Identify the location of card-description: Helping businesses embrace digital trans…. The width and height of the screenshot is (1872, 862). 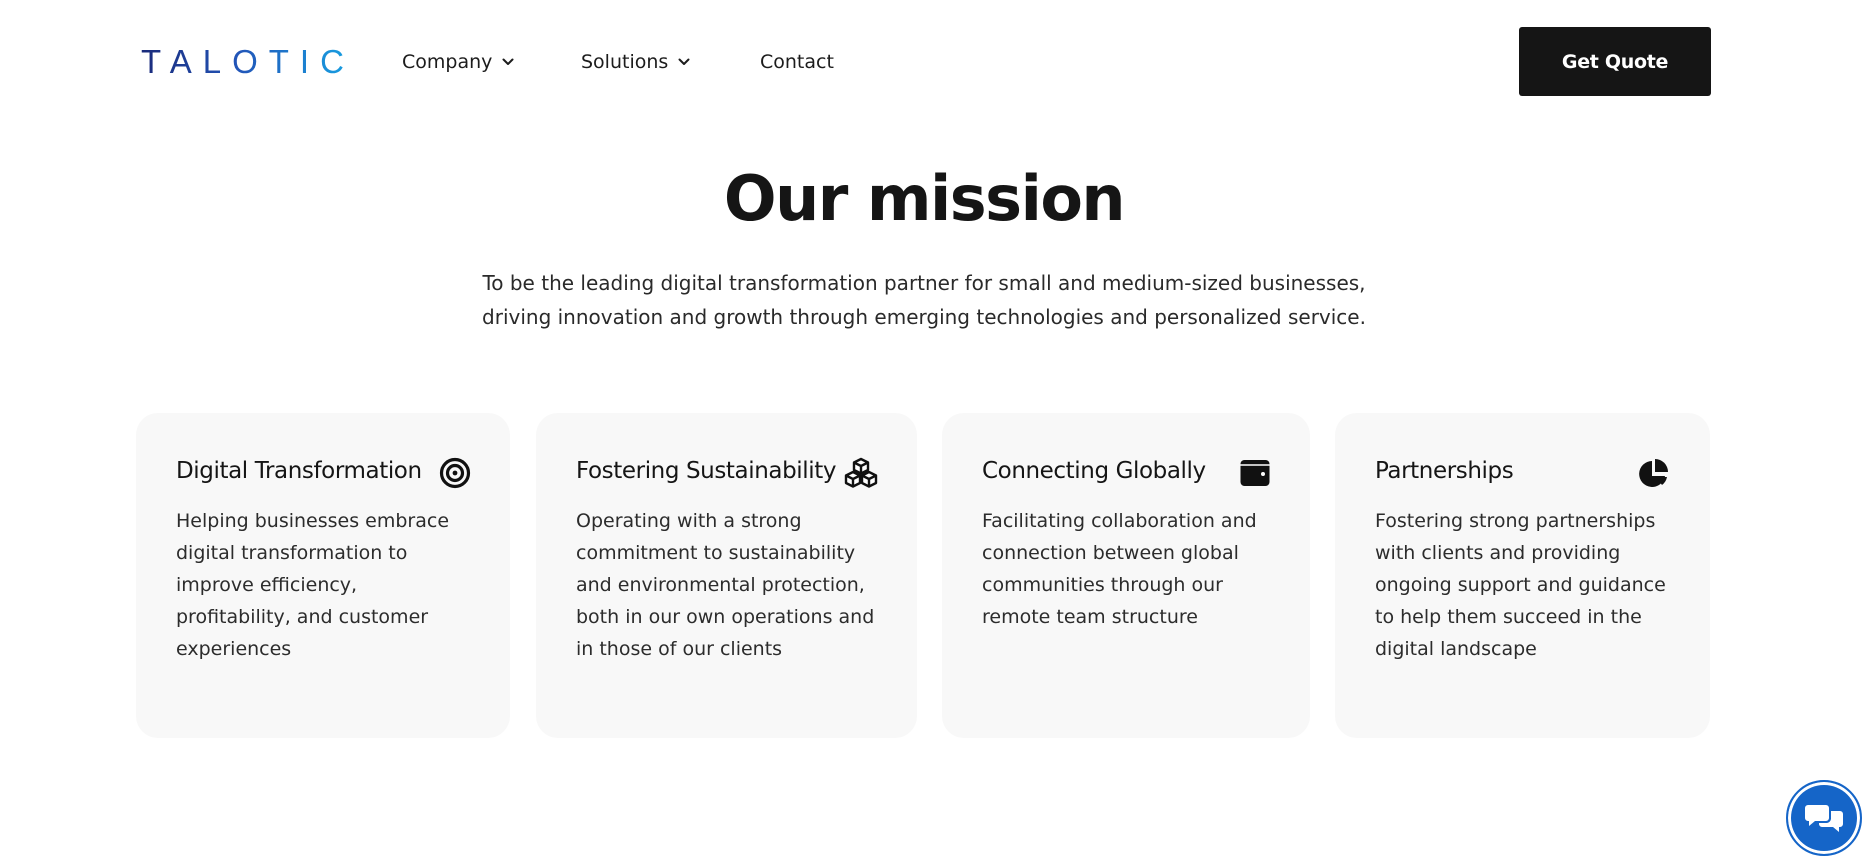
(313, 585).